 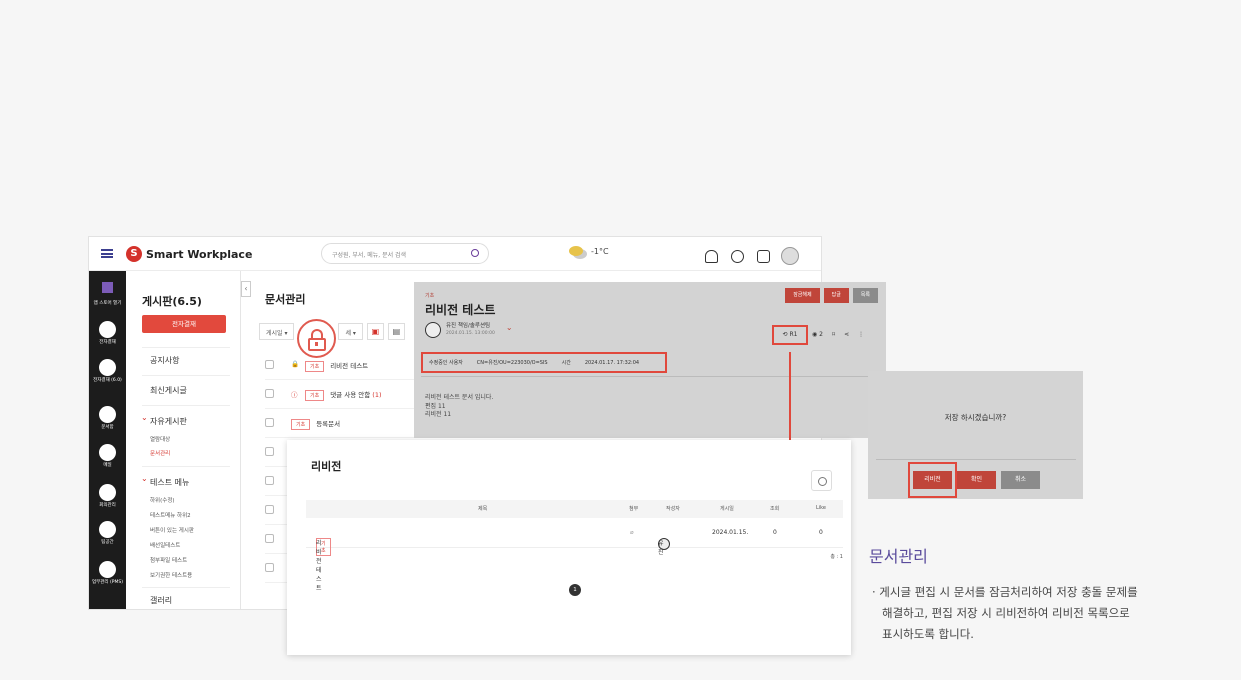 I want to click on collapse-sidebar-button: ‹, so click(x=246, y=289).